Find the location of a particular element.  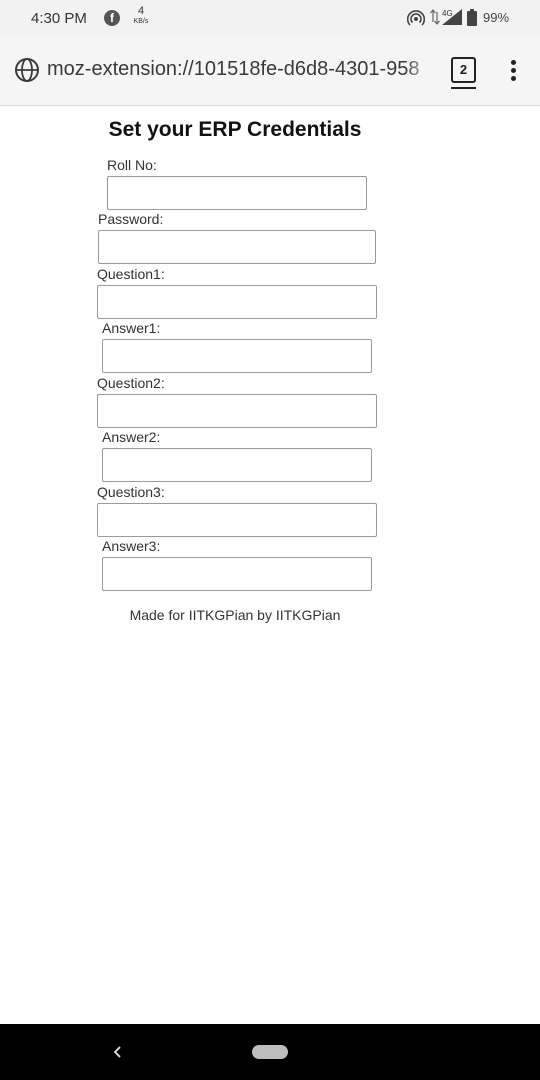

answer3-label: Answer3: is located at coordinates (131, 546).